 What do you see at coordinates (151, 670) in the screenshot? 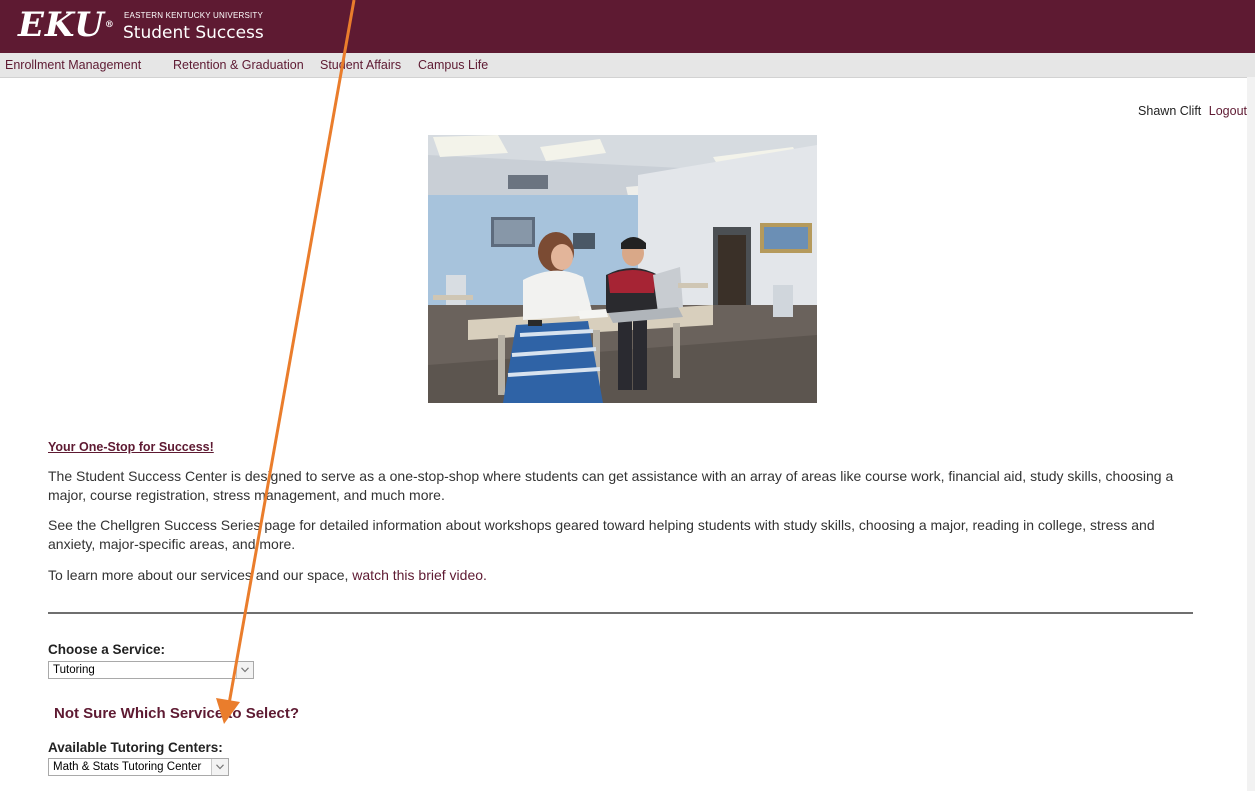
I see `service-select: Tutoring` at bounding box center [151, 670].